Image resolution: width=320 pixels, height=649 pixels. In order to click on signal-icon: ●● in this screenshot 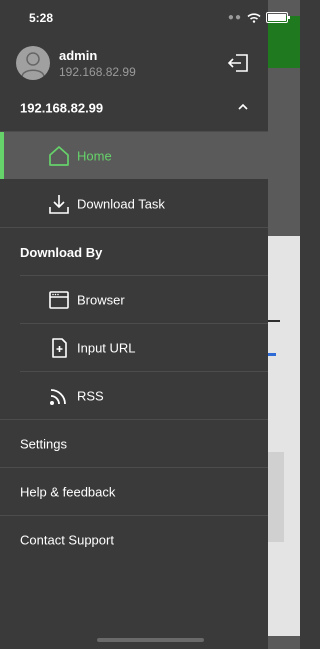, I will do `click(234, 17)`.